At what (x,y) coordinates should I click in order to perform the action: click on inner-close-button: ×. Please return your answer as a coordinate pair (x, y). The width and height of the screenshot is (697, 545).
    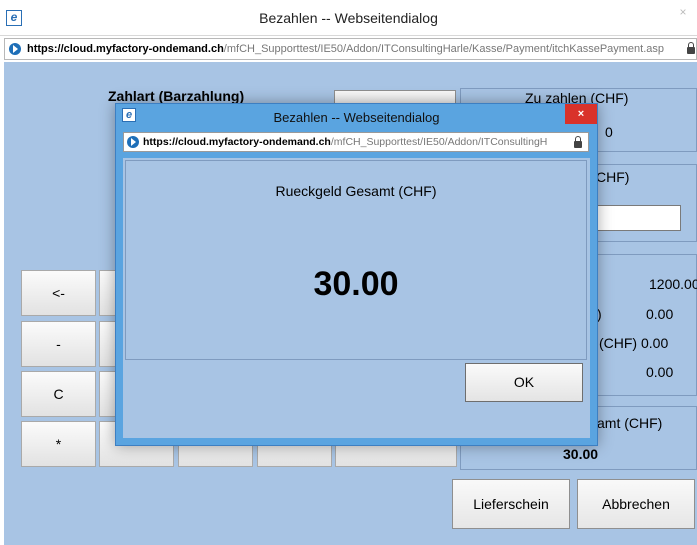
    Looking at the image, I should click on (581, 114).